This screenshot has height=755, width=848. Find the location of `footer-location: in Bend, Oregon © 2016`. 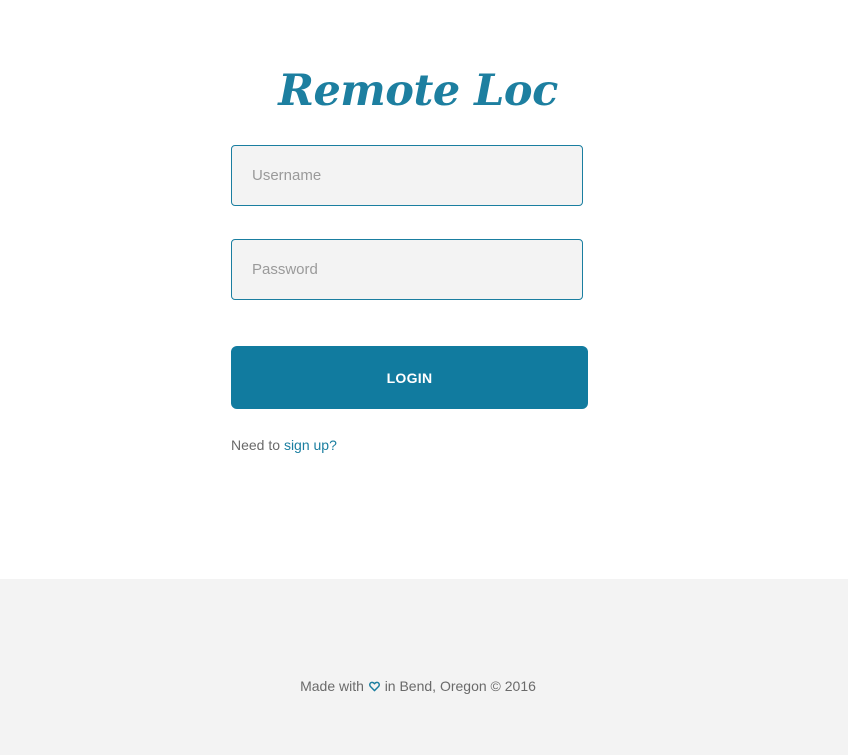

footer-location: in Bend, Oregon © 2016 is located at coordinates (460, 686).